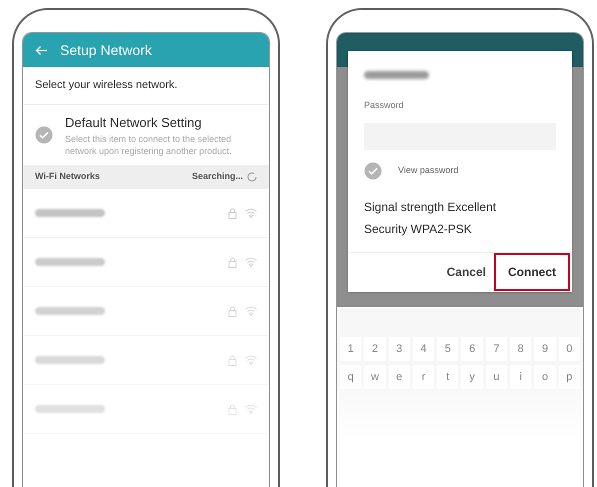 This screenshot has width=597, height=487. Describe the element at coordinates (351, 349) in the screenshot. I see `keyboard-key: 1` at that location.